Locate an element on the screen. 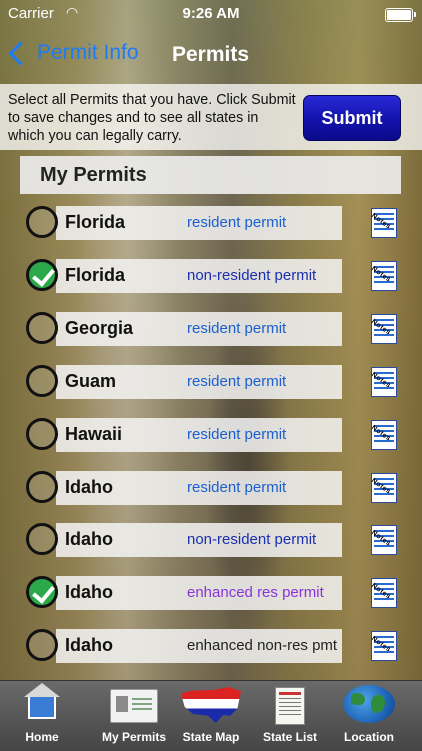  permit-row: Georgia resident permit Notes is located at coordinates (211, 330).